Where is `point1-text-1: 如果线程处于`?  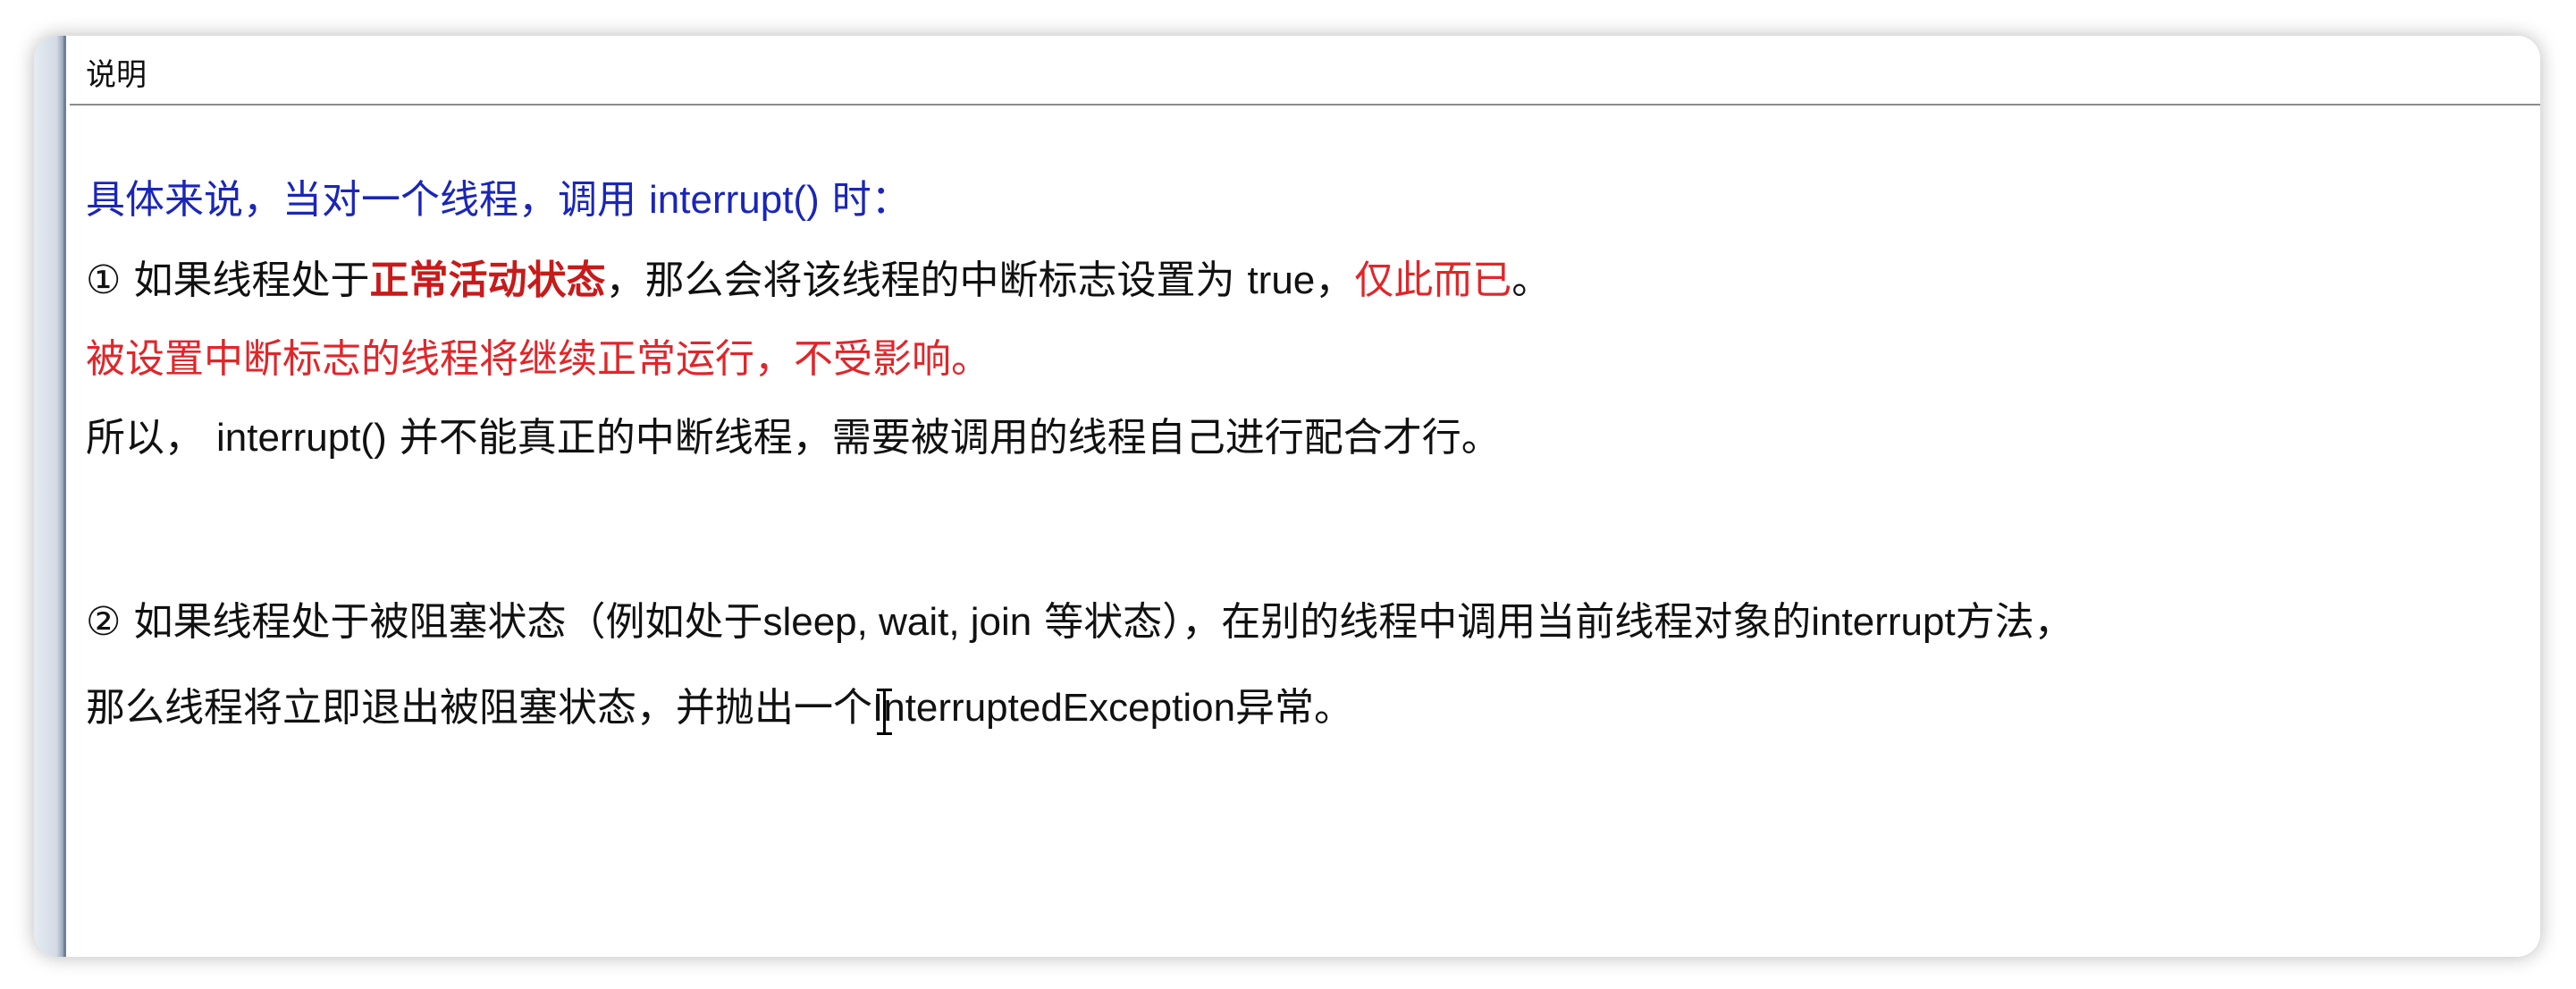
point1-text-1: 如果线程处于 is located at coordinates (252, 280).